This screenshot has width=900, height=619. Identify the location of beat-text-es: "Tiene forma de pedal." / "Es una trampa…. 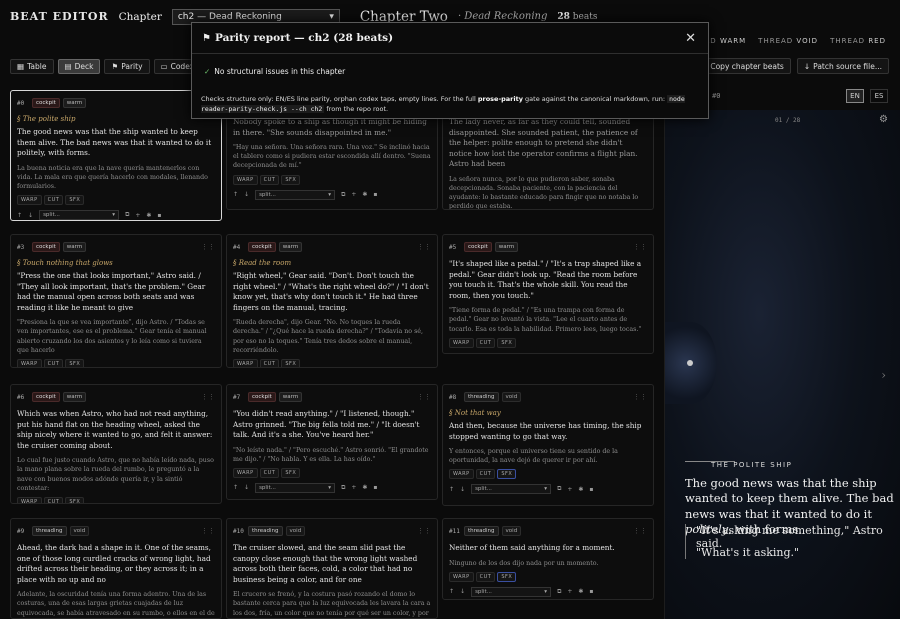
(548, 319).